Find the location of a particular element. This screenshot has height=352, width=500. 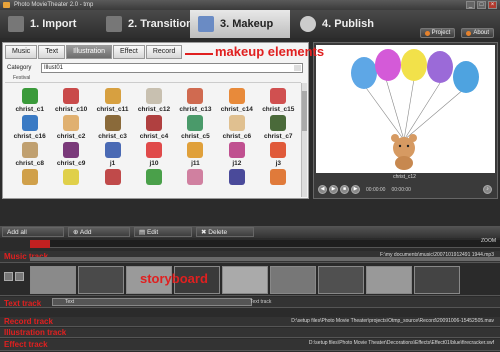

maximize-button: □ is located at coordinates (481, 5).